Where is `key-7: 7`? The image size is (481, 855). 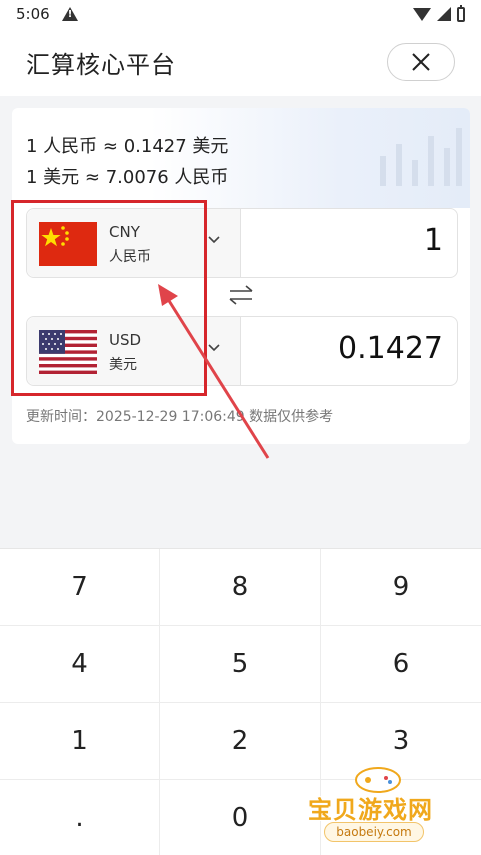 key-7: 7 is located at coordinates (80, 587).